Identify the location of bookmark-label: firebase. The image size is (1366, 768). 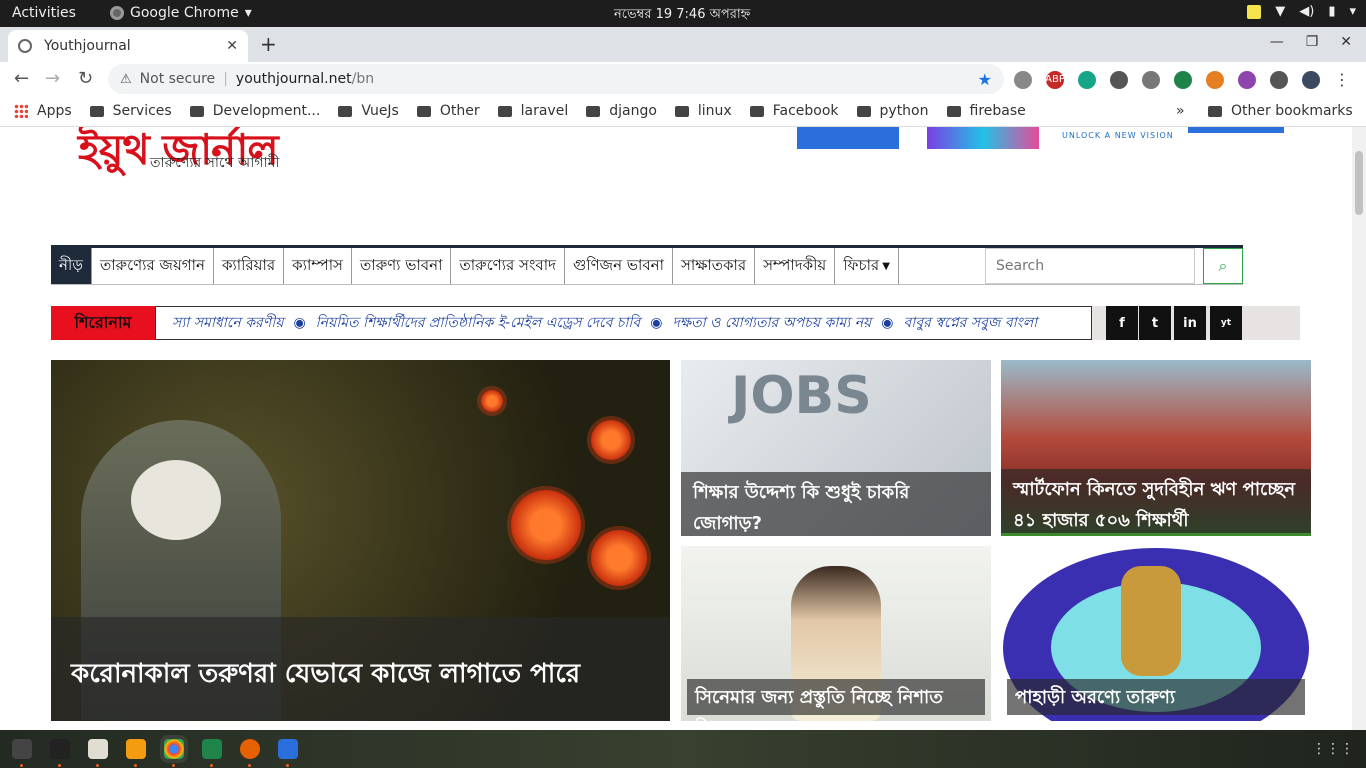
(997, 111).